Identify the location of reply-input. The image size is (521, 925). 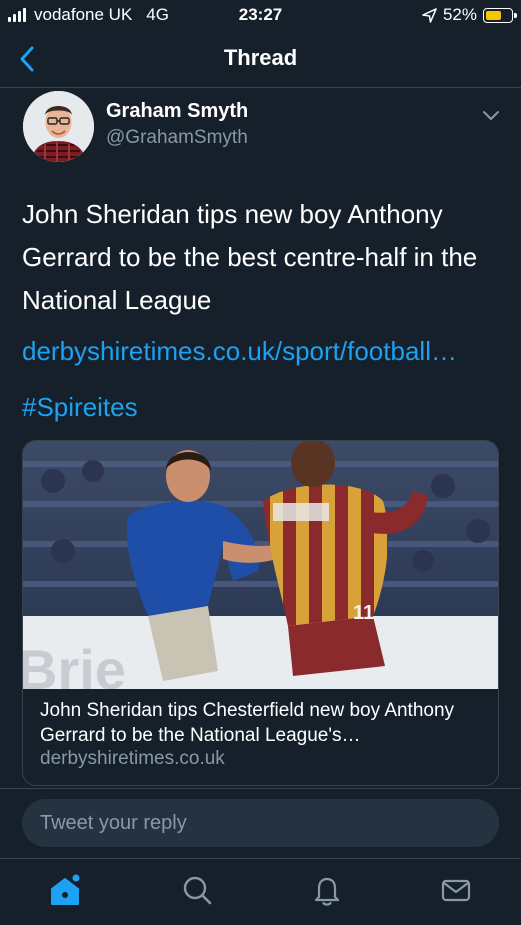
(260, 823).